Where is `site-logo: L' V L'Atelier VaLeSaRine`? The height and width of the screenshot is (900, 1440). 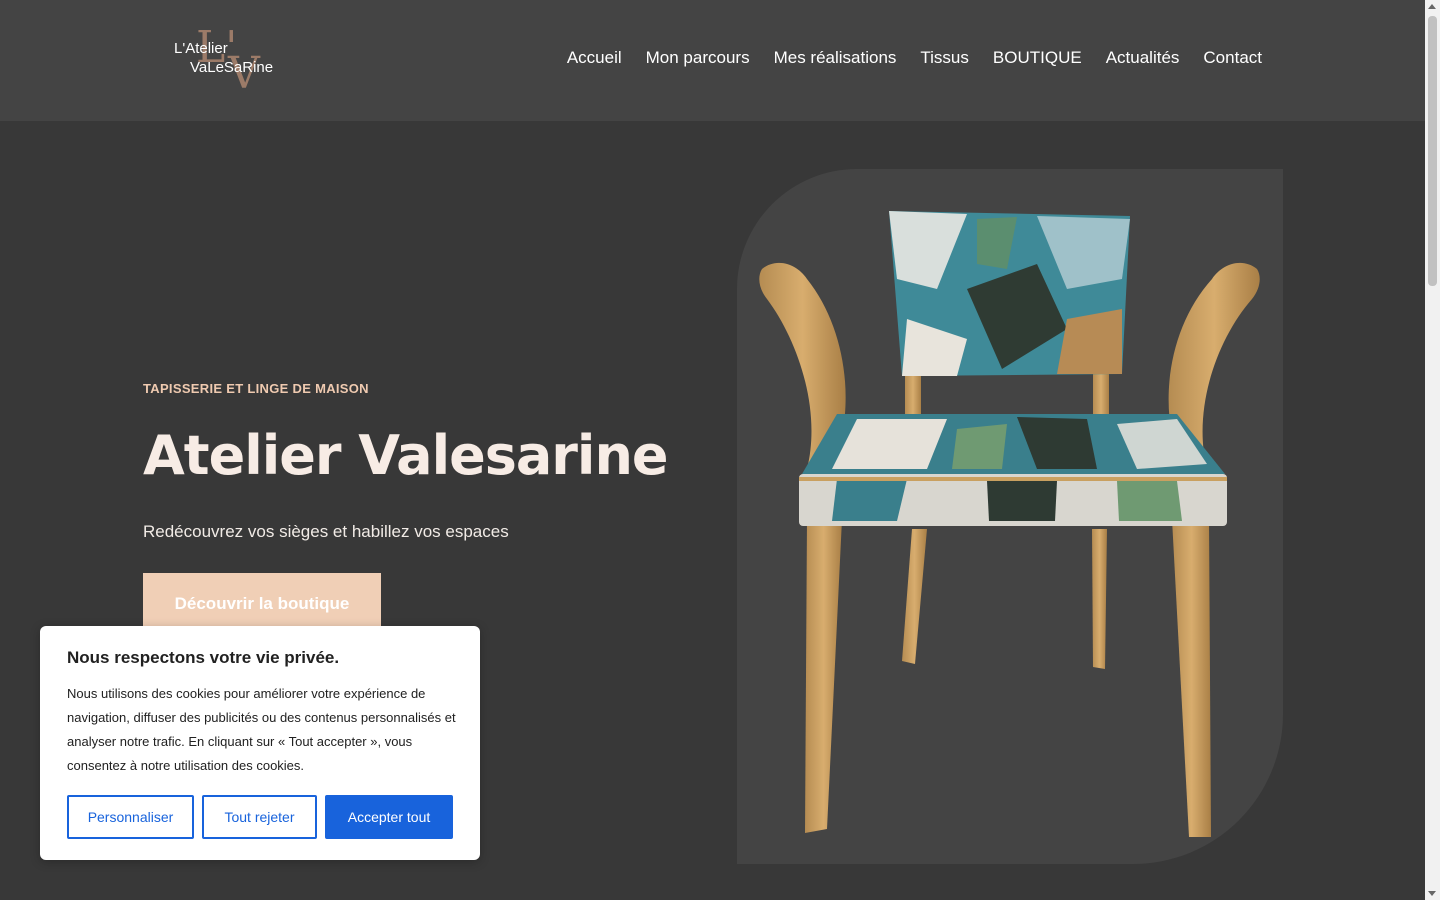 site-logo: L' V L'Atelier VaLeSaRine is located at coordinates (227, 62).